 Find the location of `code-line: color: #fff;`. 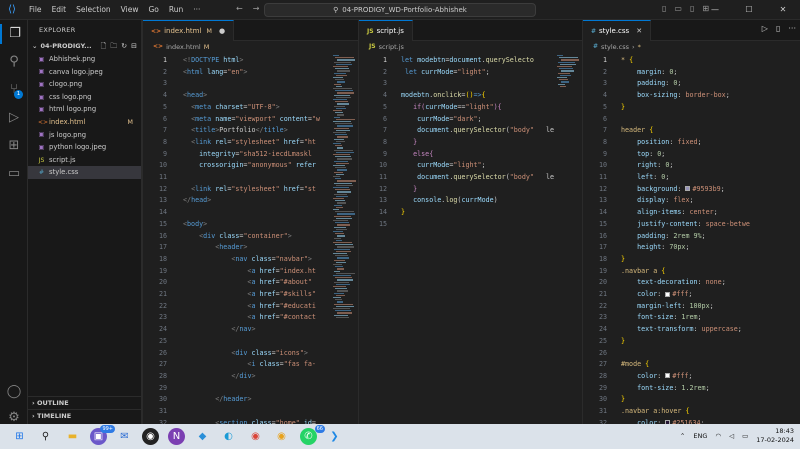

code-line: color: #fff; is located at coordinates (656, 295).